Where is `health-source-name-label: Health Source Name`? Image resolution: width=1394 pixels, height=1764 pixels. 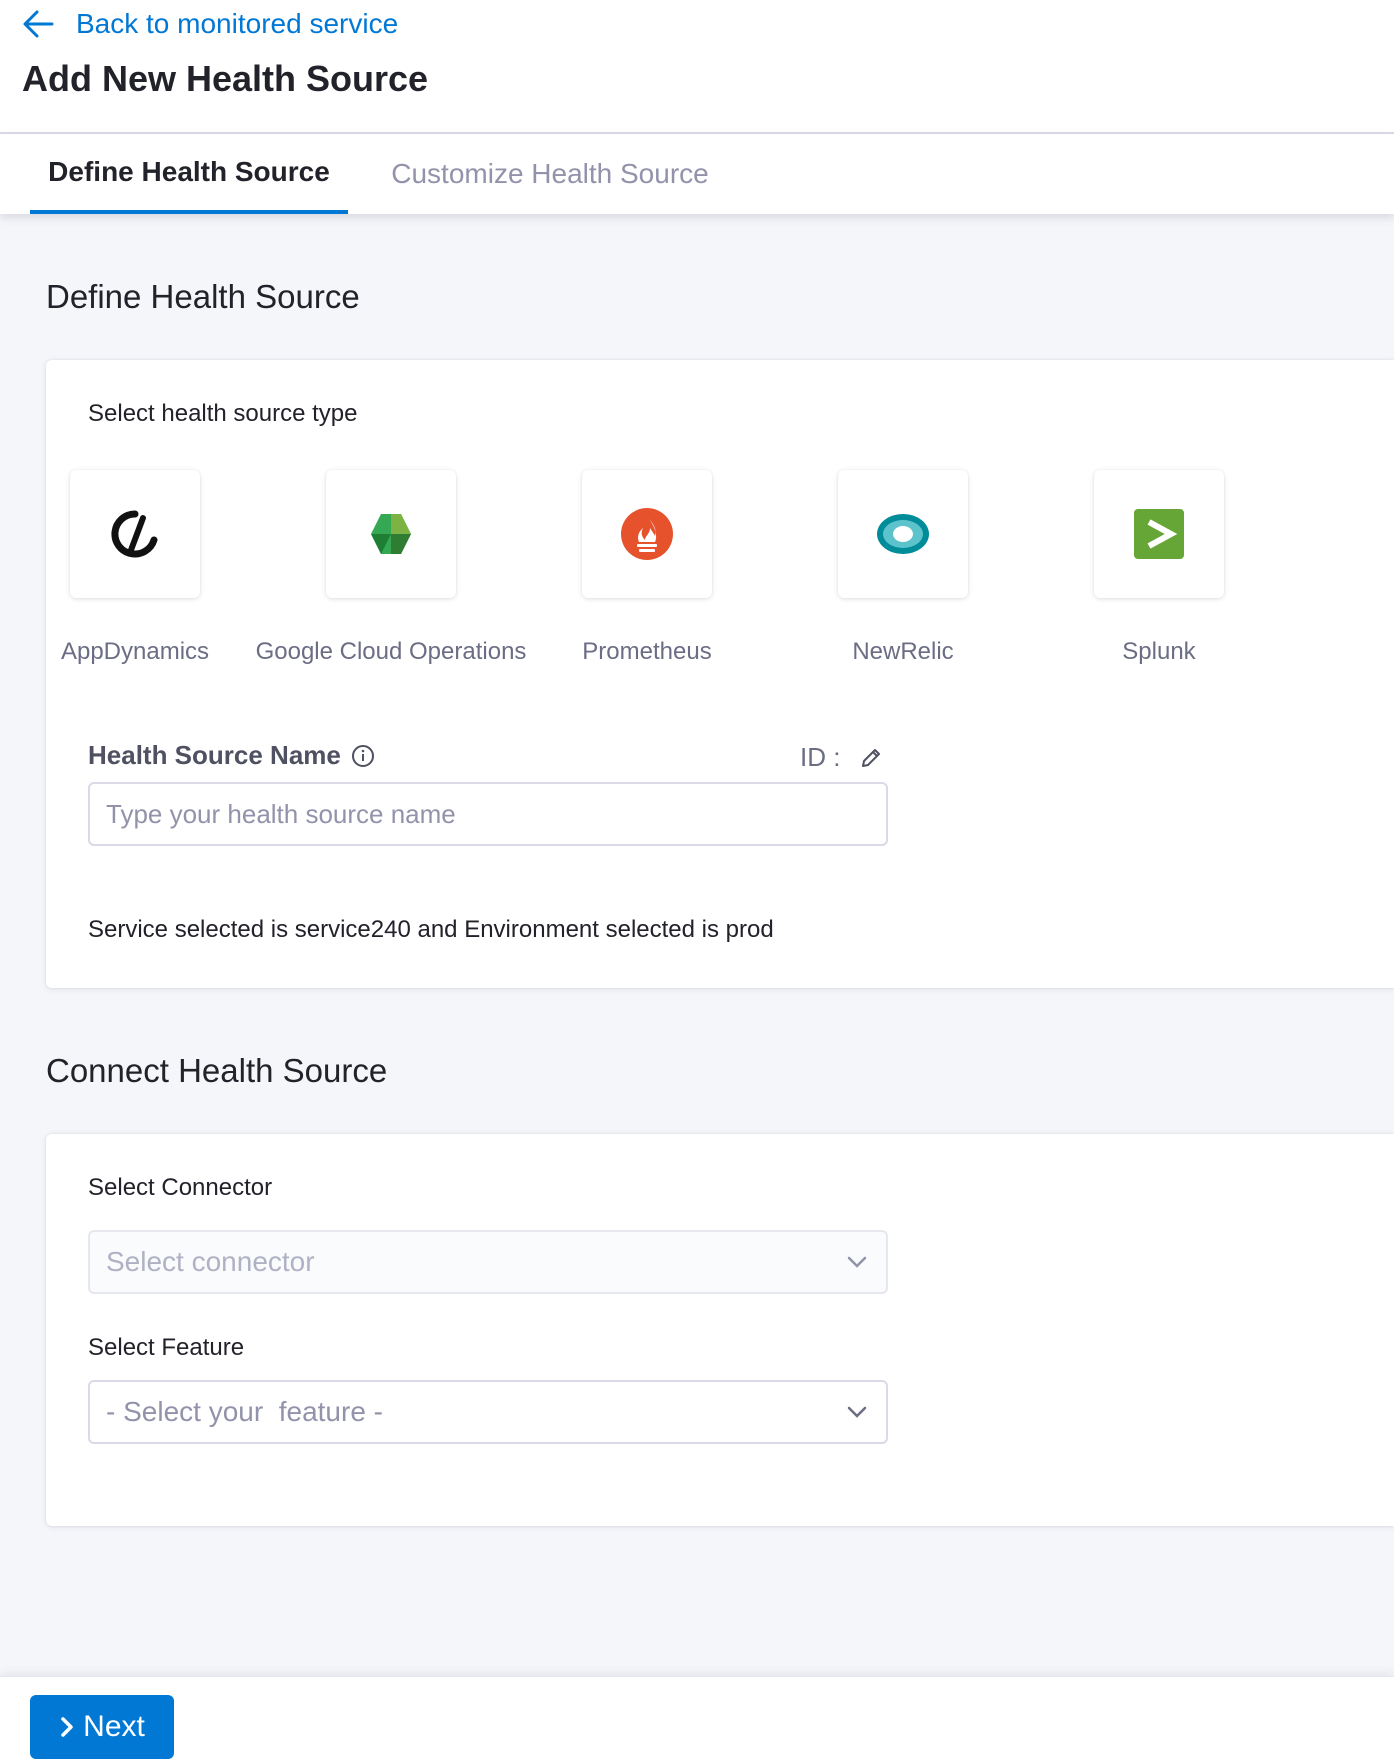 health-source-name-label: Health Source Name is located at coordinates (231, 755).